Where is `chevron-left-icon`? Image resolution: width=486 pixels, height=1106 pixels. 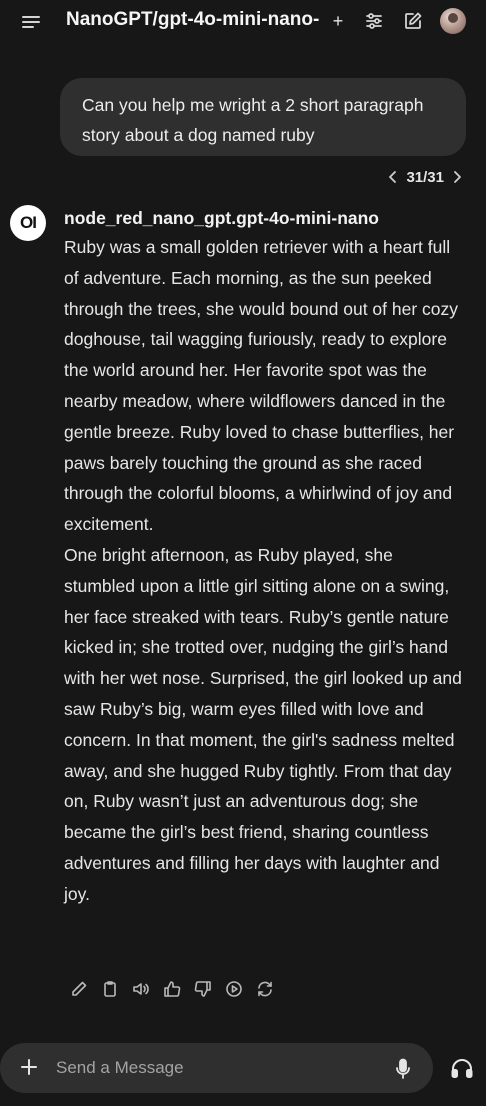 chevron-left-icon is located at coordinates (393, 177).